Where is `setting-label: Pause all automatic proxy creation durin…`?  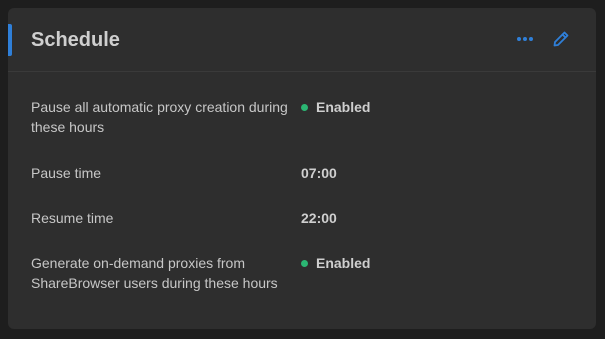 setting-label: Pause all automatic proxy creation durin… is located at coordinates (159, 117).